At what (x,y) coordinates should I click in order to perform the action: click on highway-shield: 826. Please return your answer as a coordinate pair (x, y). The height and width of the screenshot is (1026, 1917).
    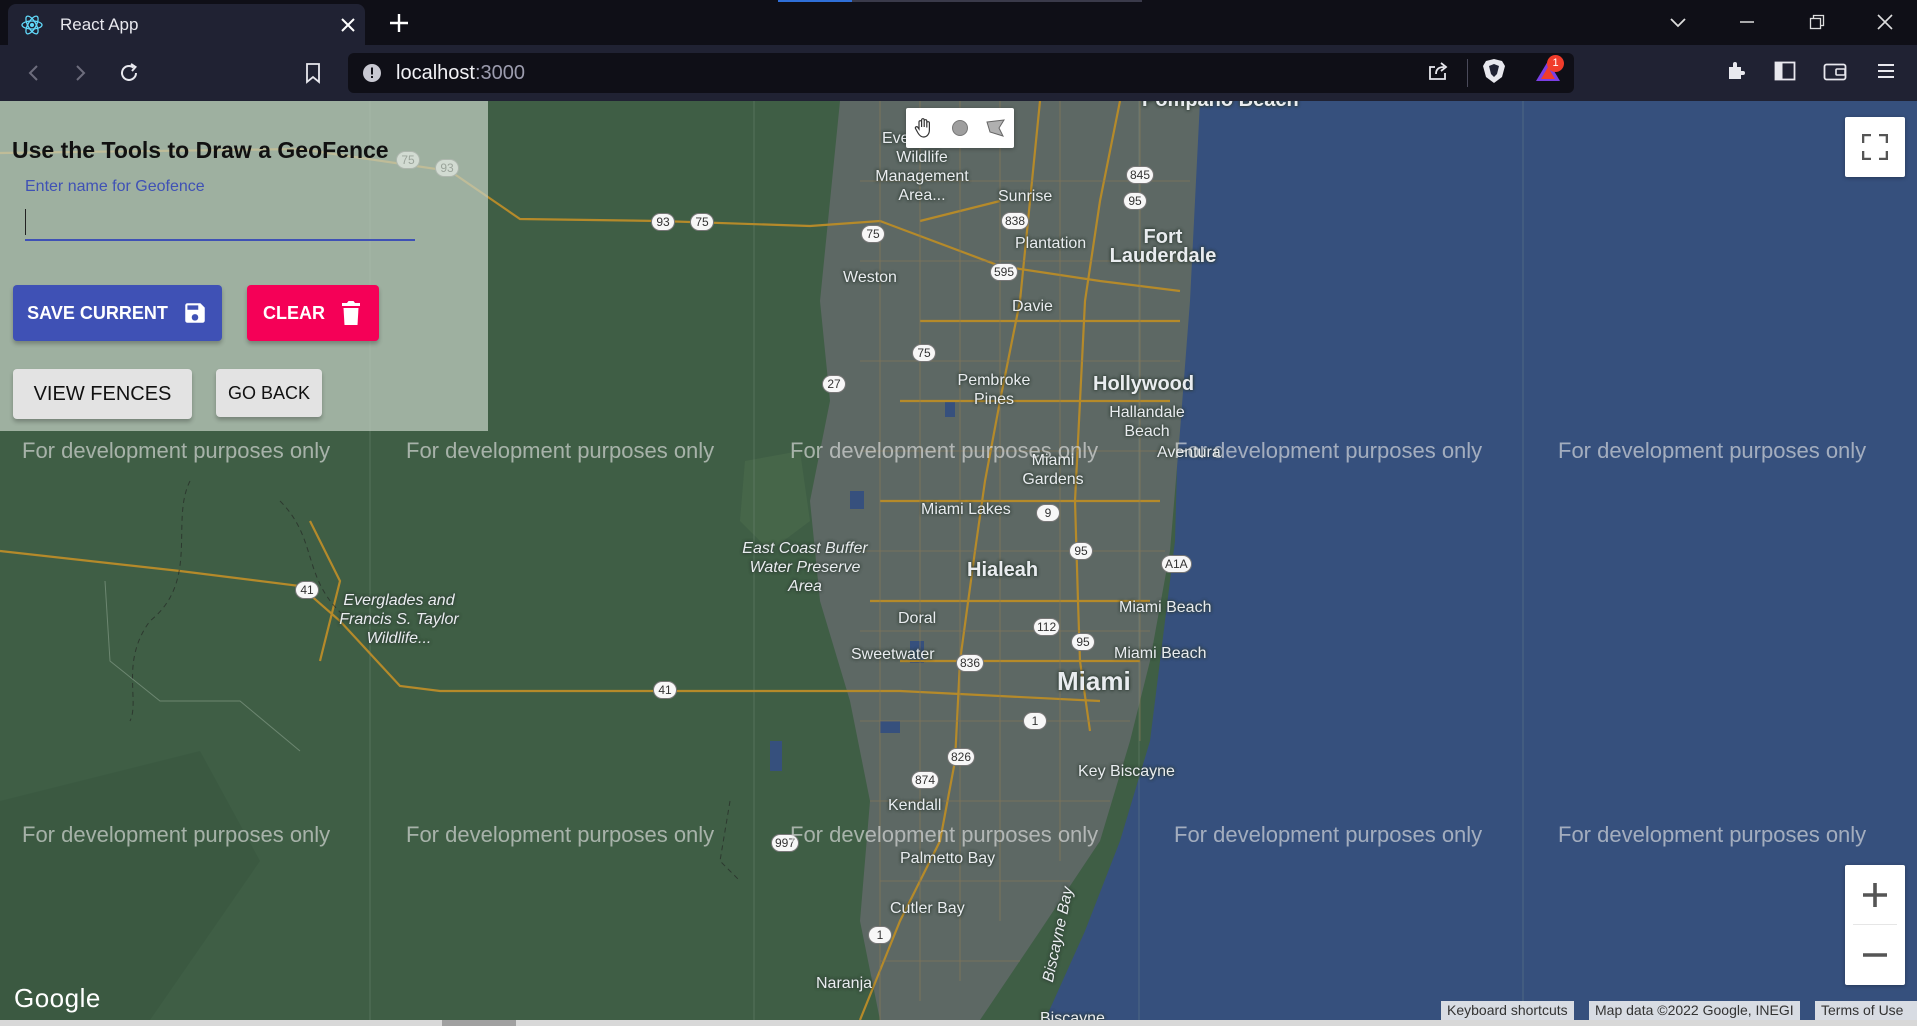
    Looking at the image, I should click on (961, 757).